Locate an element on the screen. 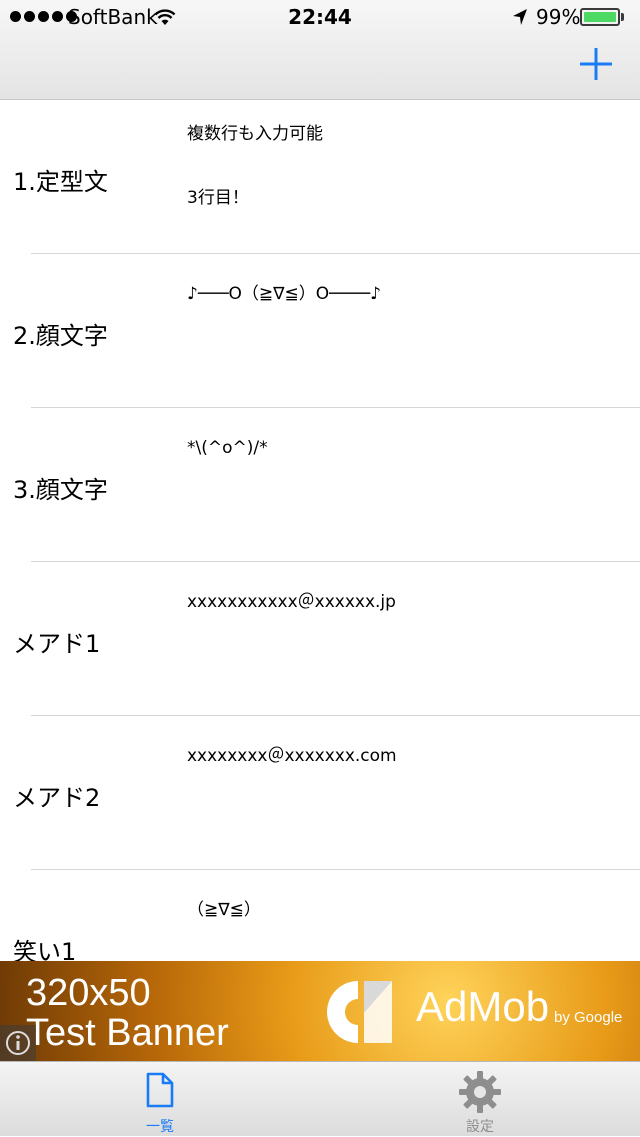 The width and height of the screenshot is (640, 1137). item-title: メアド2 is located at coordinates (57, 798).